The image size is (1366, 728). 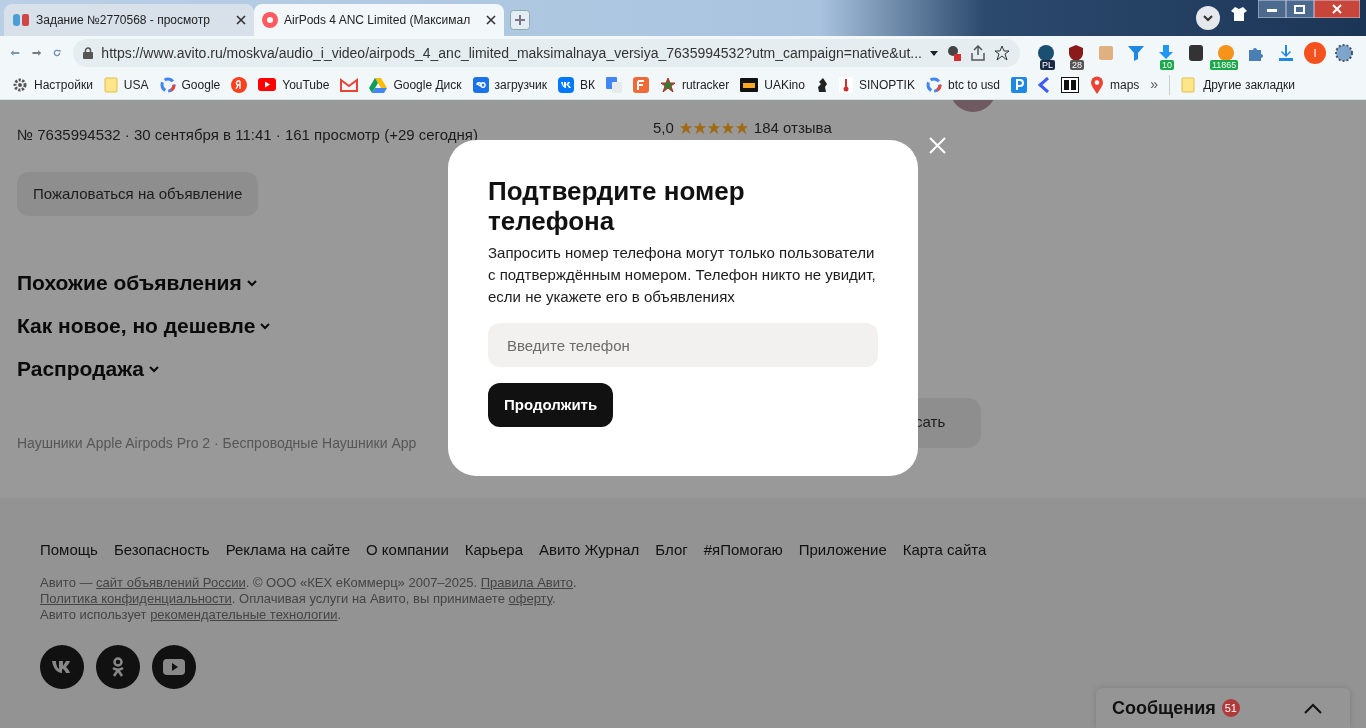 I want to click on chevron-up-icon, so click(x=1313, y=708).